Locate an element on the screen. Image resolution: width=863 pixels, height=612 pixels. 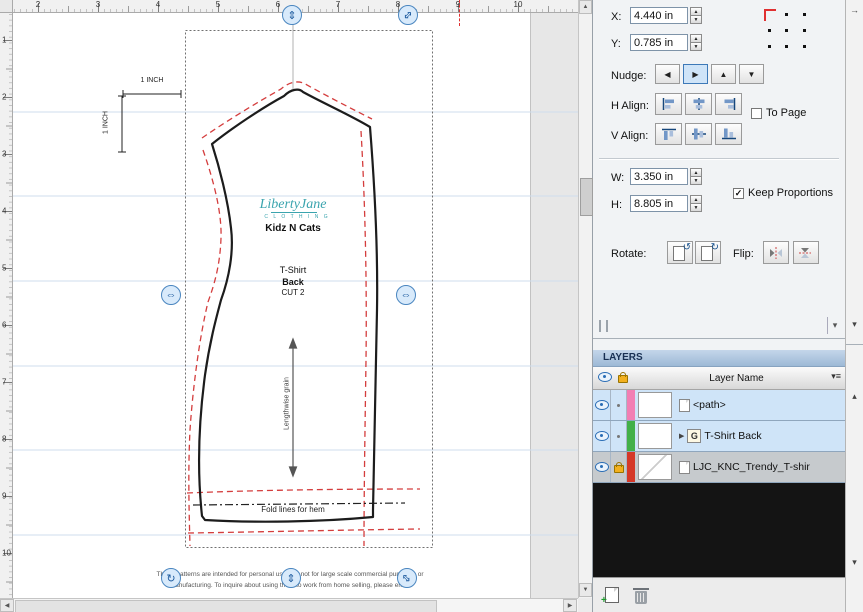
ruler-mark: 1 is located at coordinates (4, 40).